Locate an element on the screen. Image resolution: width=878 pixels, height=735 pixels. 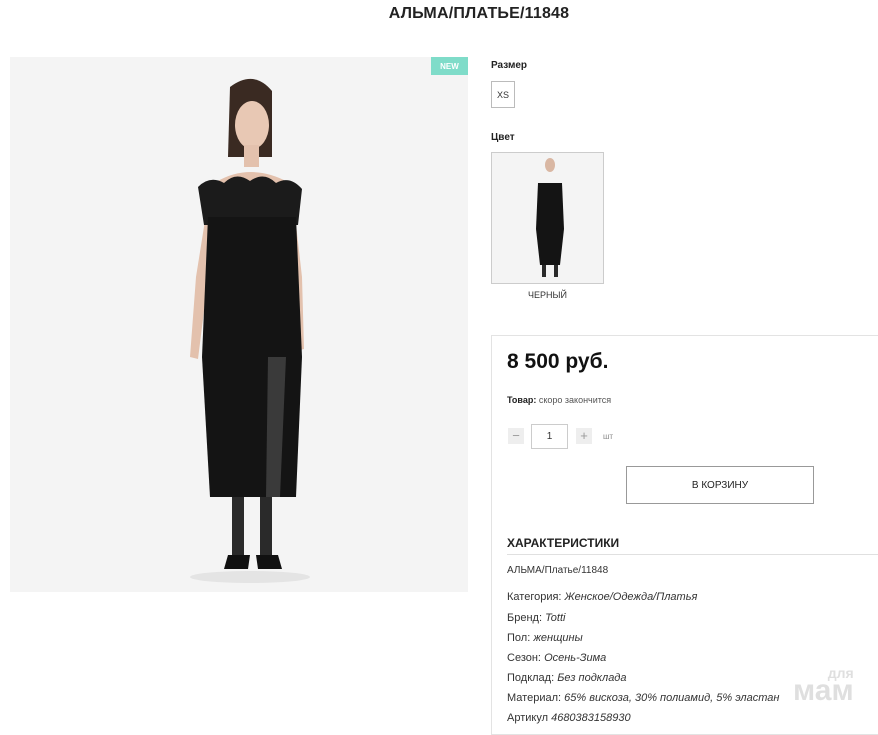
product-price: 8 500 руб. is located at coordinates (558, 361).